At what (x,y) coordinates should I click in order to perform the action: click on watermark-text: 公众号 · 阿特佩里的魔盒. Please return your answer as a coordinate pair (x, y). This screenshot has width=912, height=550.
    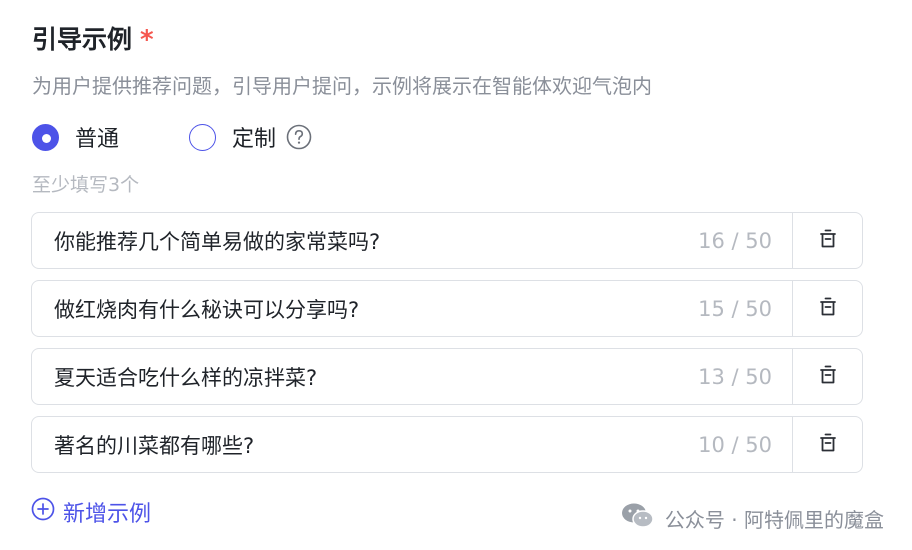
    Looking at the image, I should click on (774, 520).